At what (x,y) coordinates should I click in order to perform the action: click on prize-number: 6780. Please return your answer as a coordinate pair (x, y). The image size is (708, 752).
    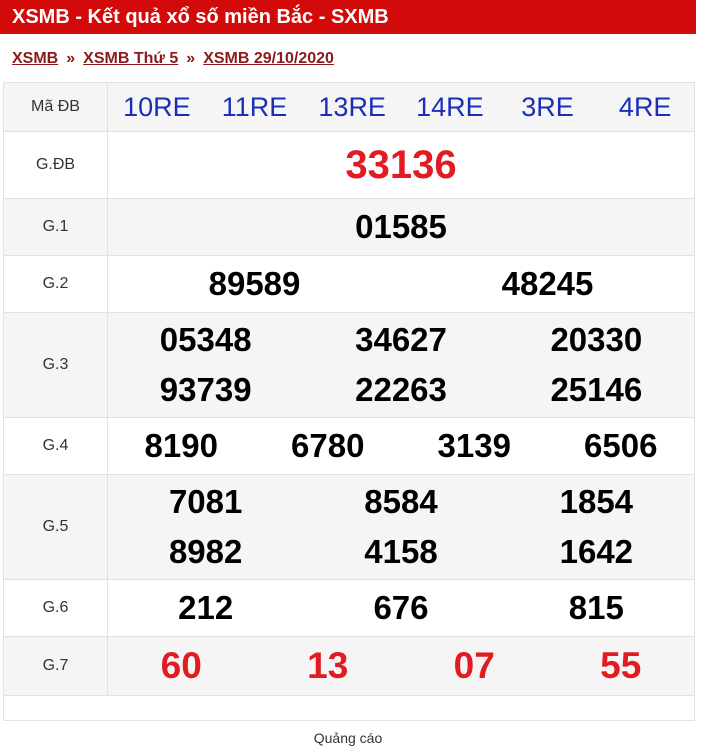
    Looking at the image, I should click on (328, 445).